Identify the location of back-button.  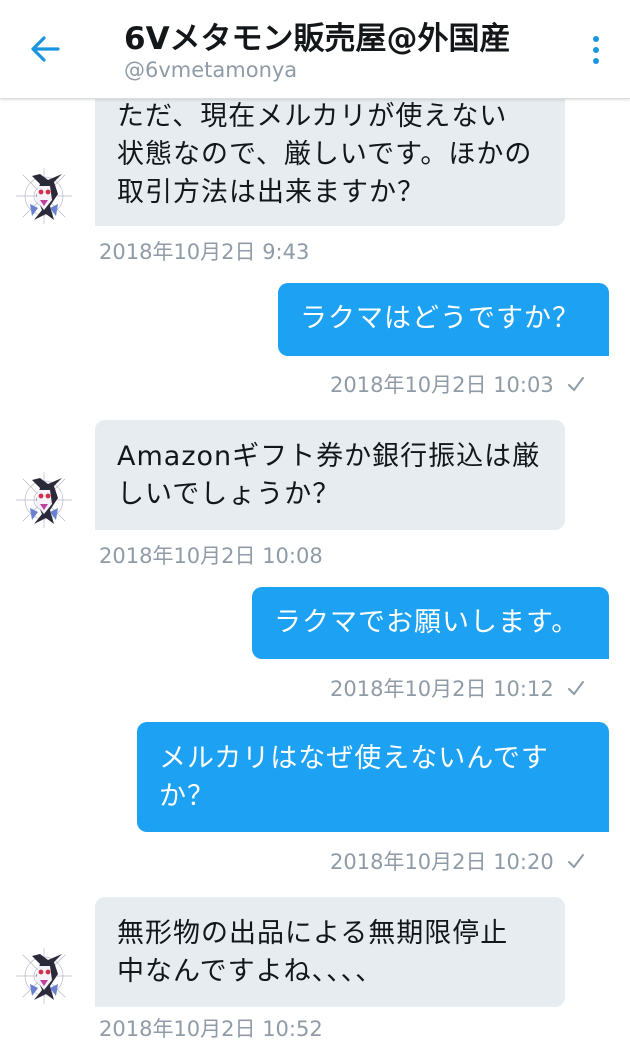
(45, 49).